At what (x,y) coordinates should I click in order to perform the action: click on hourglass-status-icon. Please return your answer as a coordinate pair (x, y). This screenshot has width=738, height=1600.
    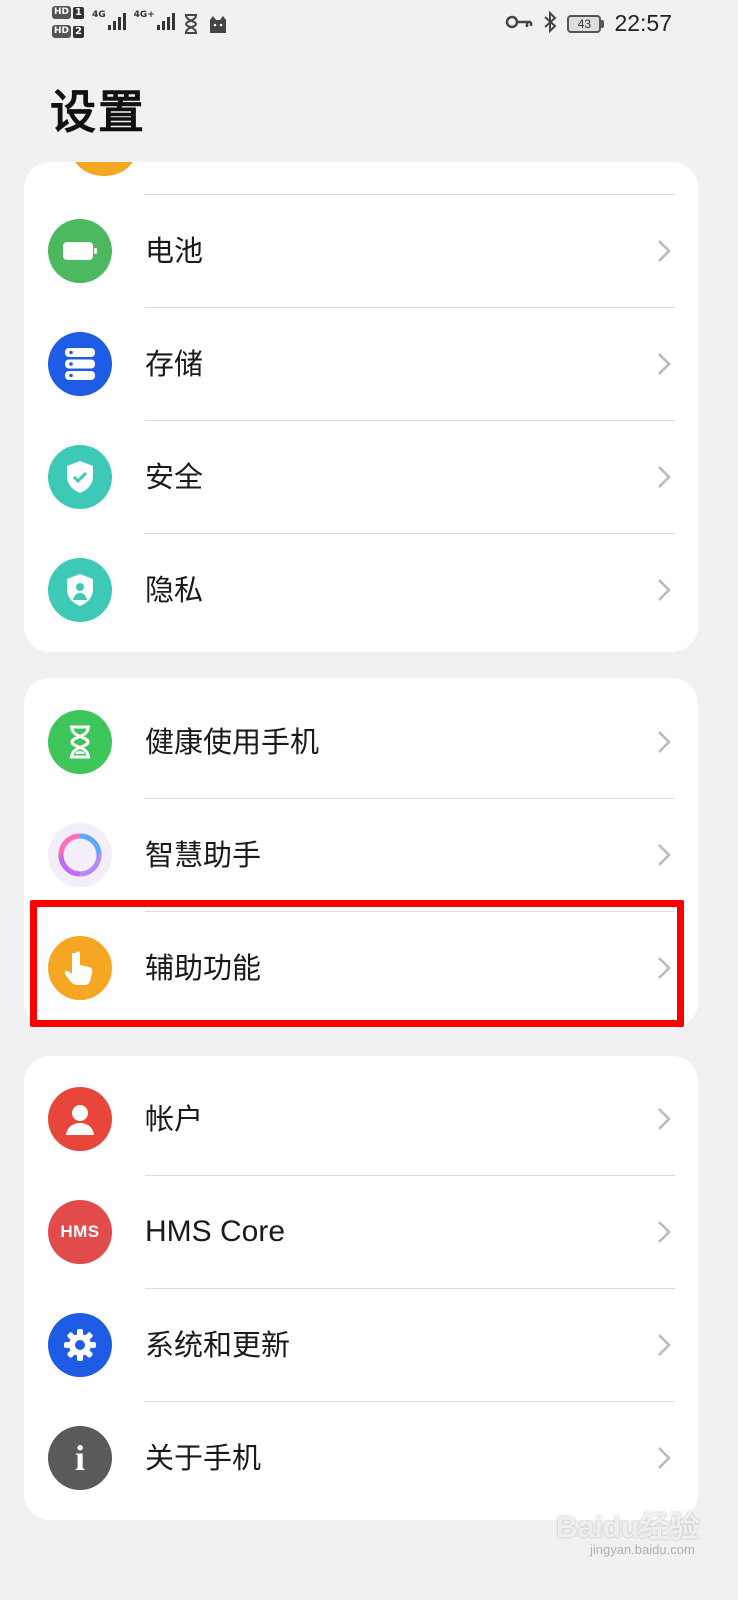
    Looking at the image, I should click on (191, 26).